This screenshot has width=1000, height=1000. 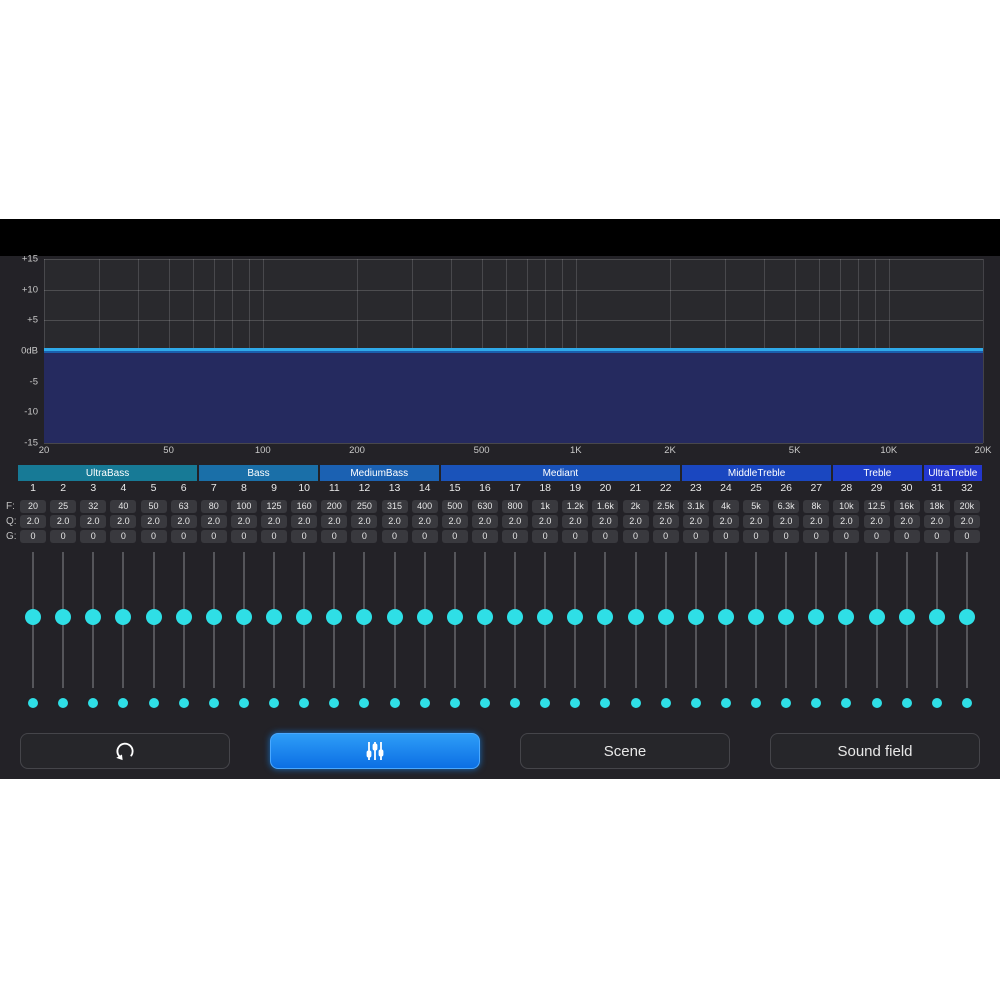 I want to click on equalizer-button, so click(x=375, y=751).